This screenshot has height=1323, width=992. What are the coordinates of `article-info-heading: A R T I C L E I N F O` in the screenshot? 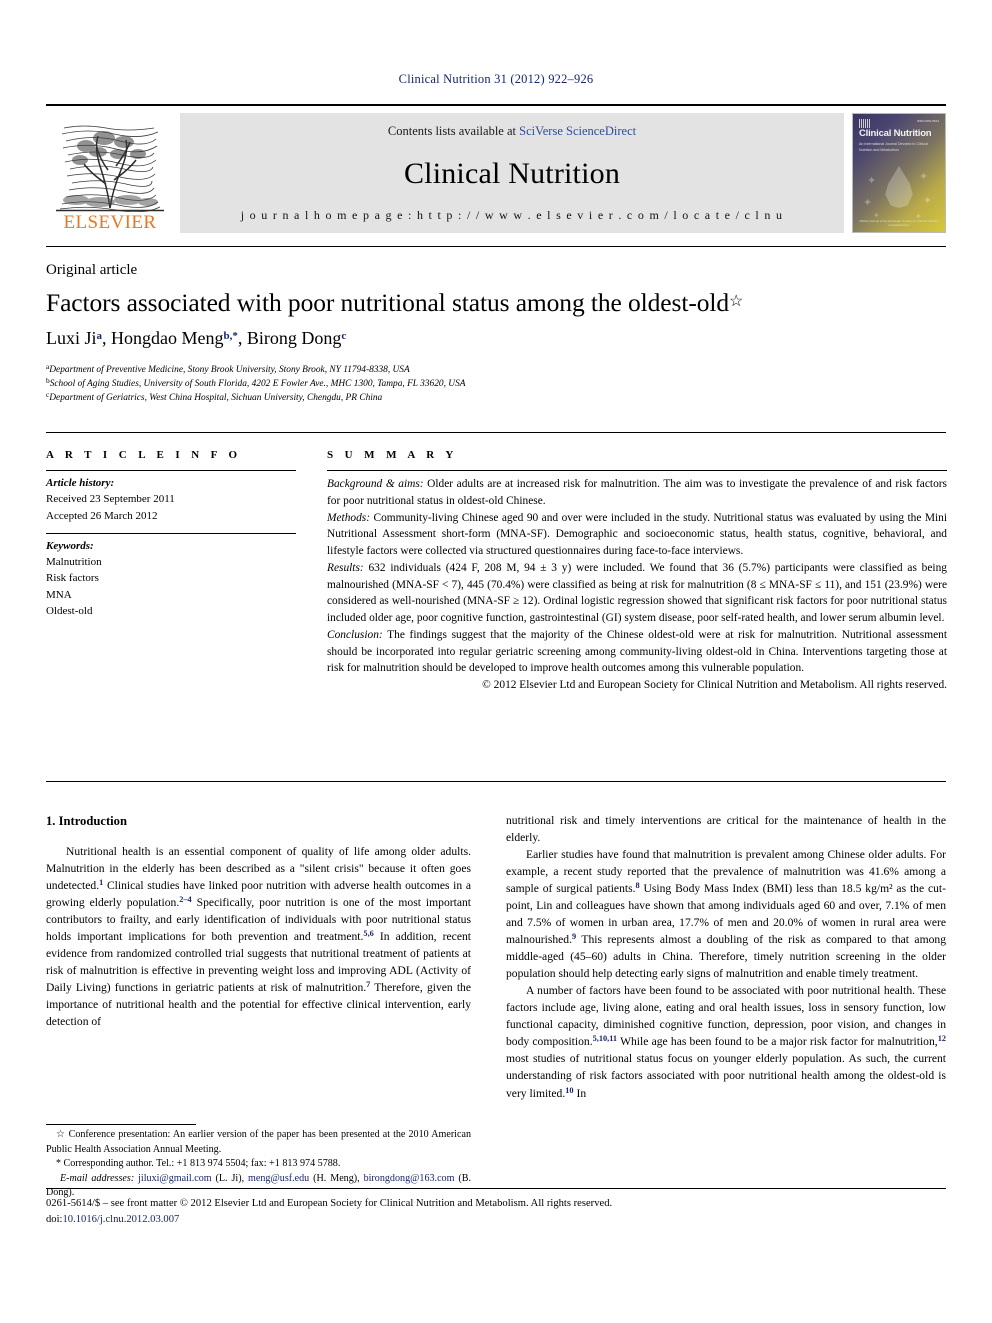 It's located at (144, 455).